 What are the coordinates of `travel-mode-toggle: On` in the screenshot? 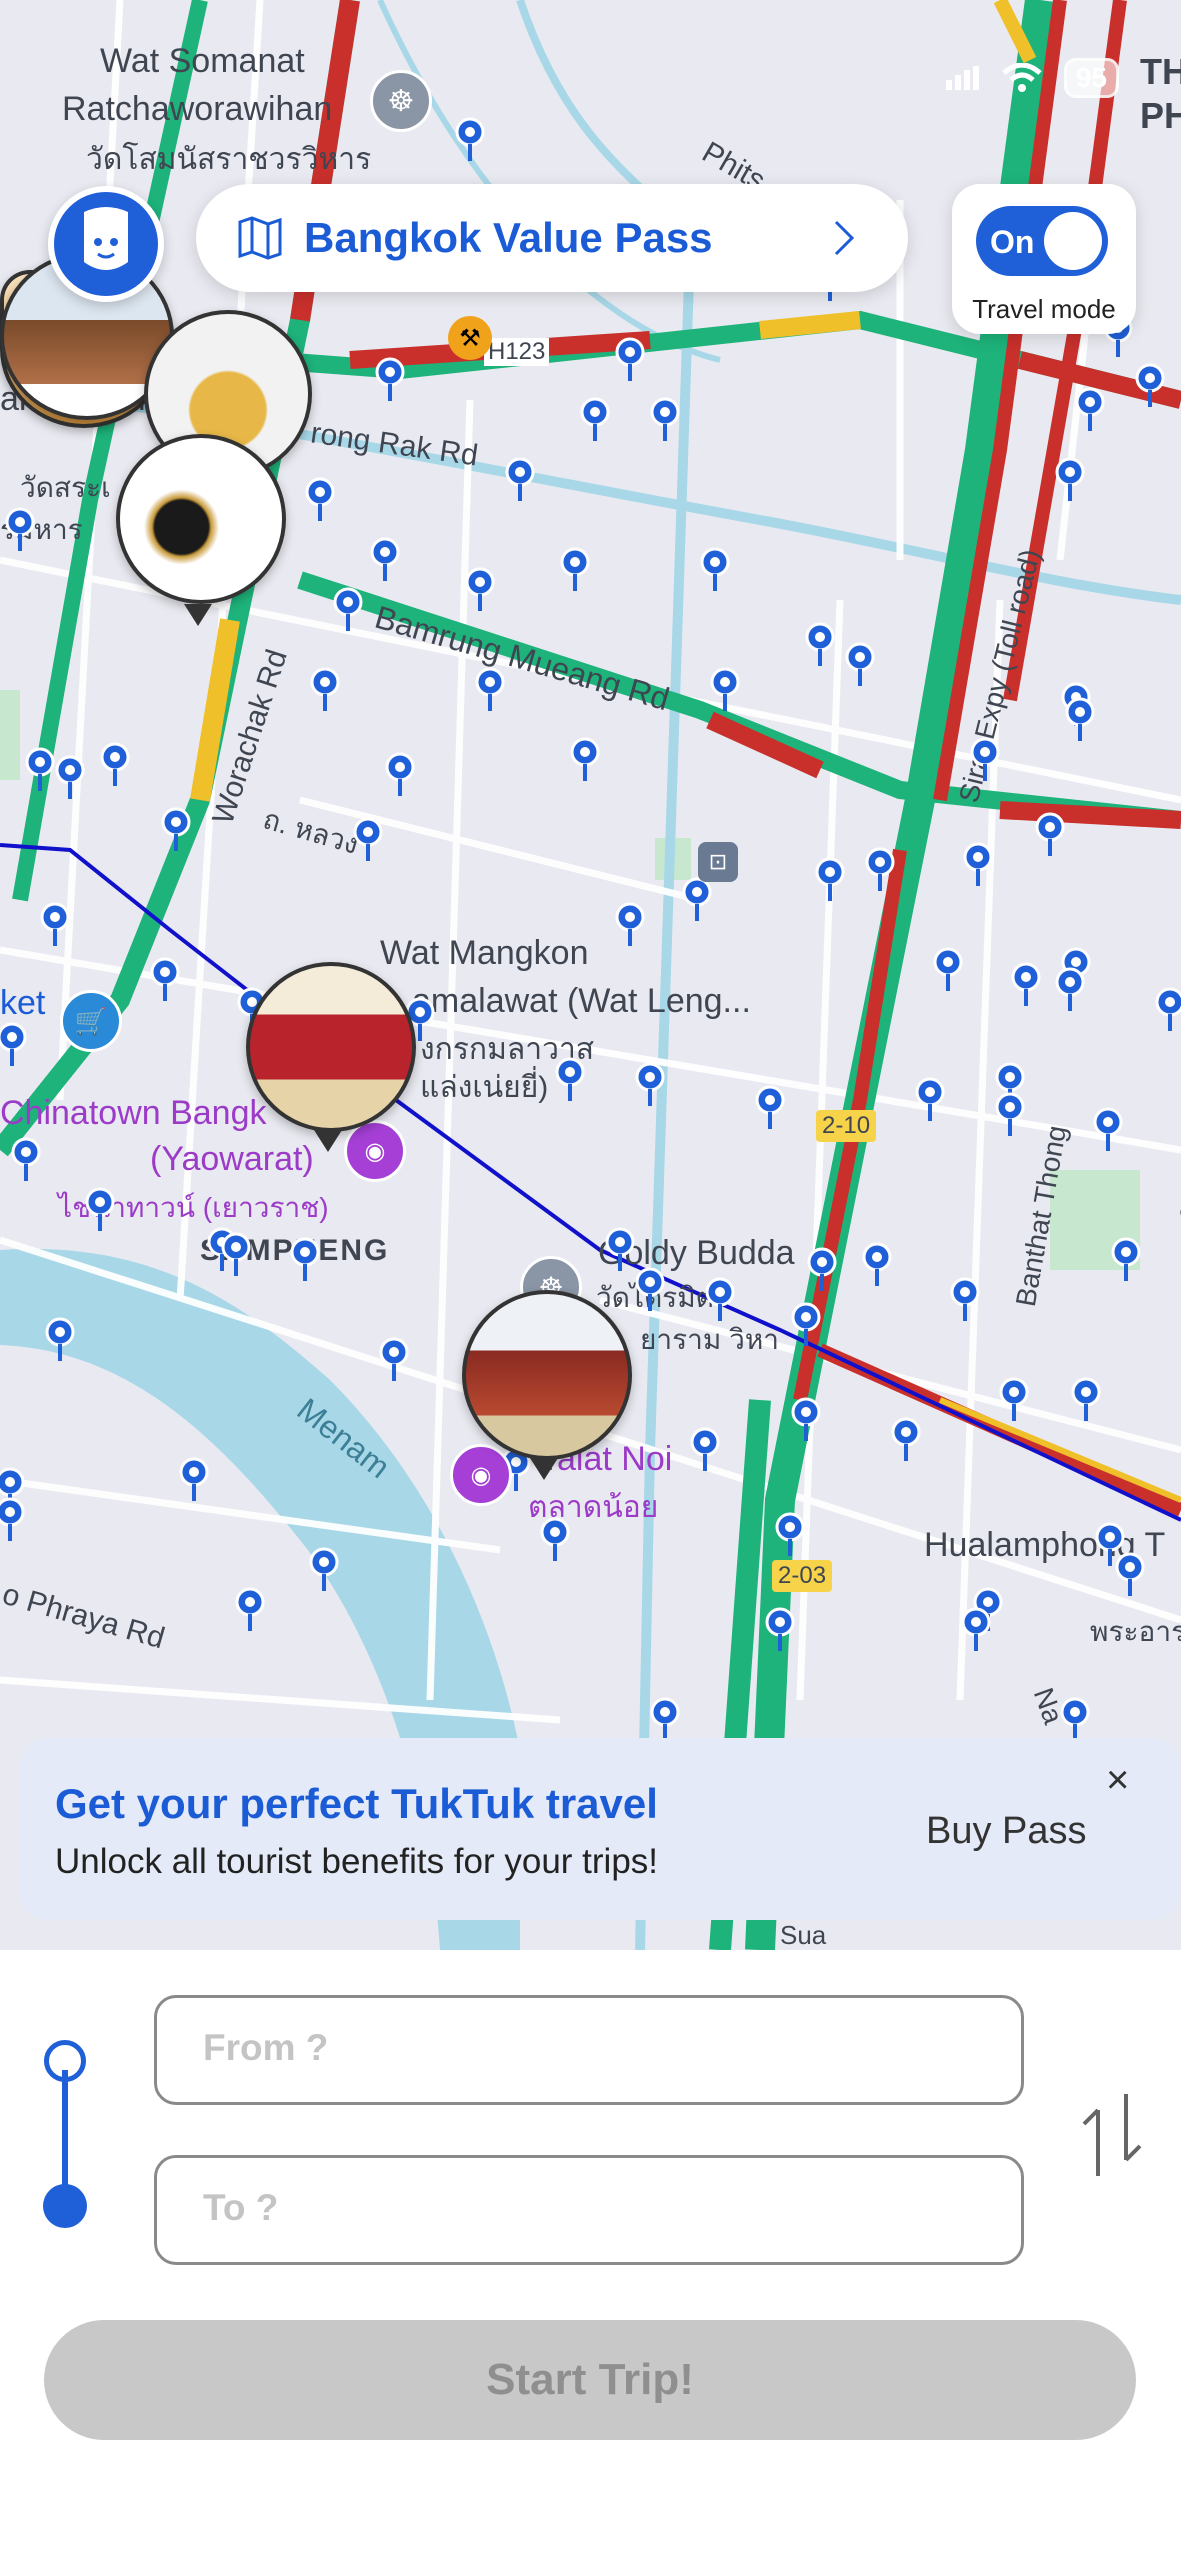 It's located at (1042, 241).